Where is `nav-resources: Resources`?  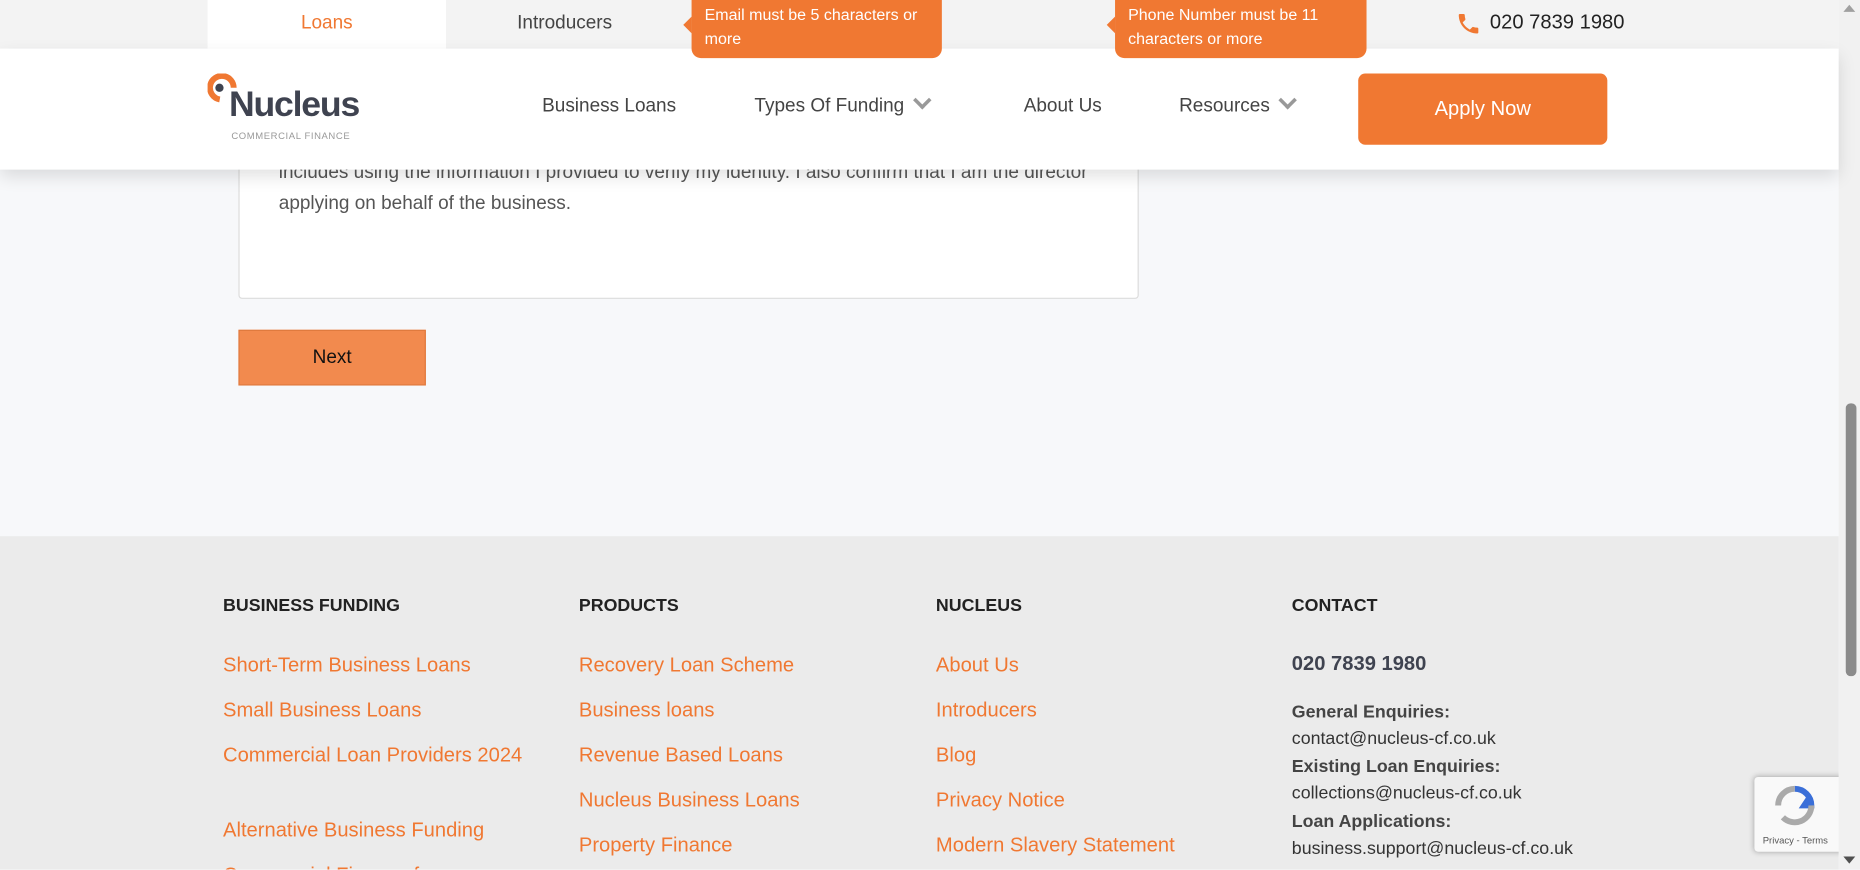
nav-resources: Resources is located at coordinates (1238, 104).